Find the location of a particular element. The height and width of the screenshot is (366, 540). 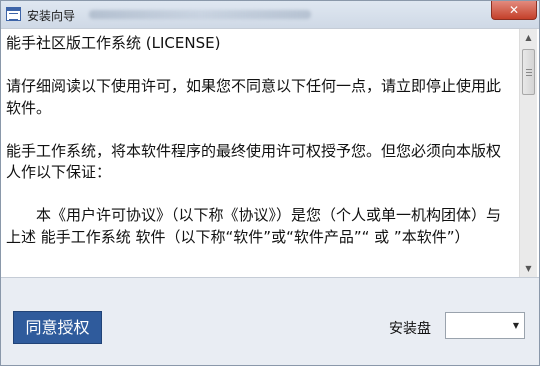

install-disk-label: 安装盘 is located at coordinates (410, 329).